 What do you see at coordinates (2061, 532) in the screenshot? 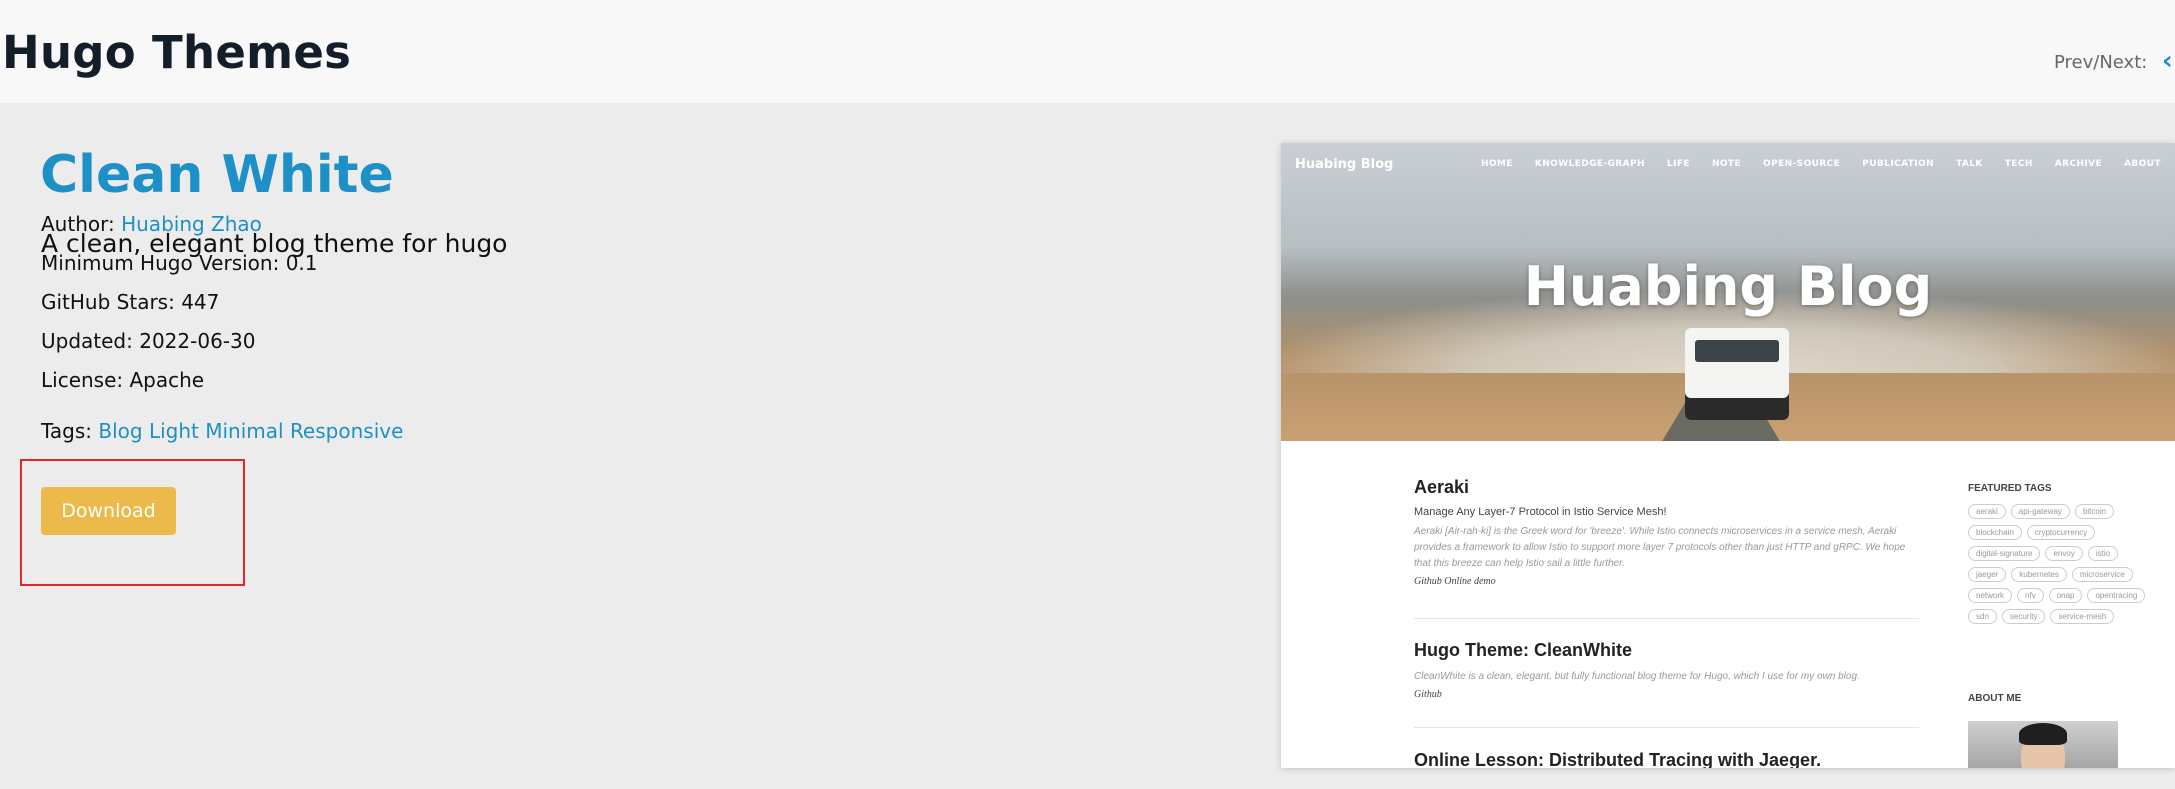
I see `featured-tag: cryptocurrency` at bounding box center [2061, 532].